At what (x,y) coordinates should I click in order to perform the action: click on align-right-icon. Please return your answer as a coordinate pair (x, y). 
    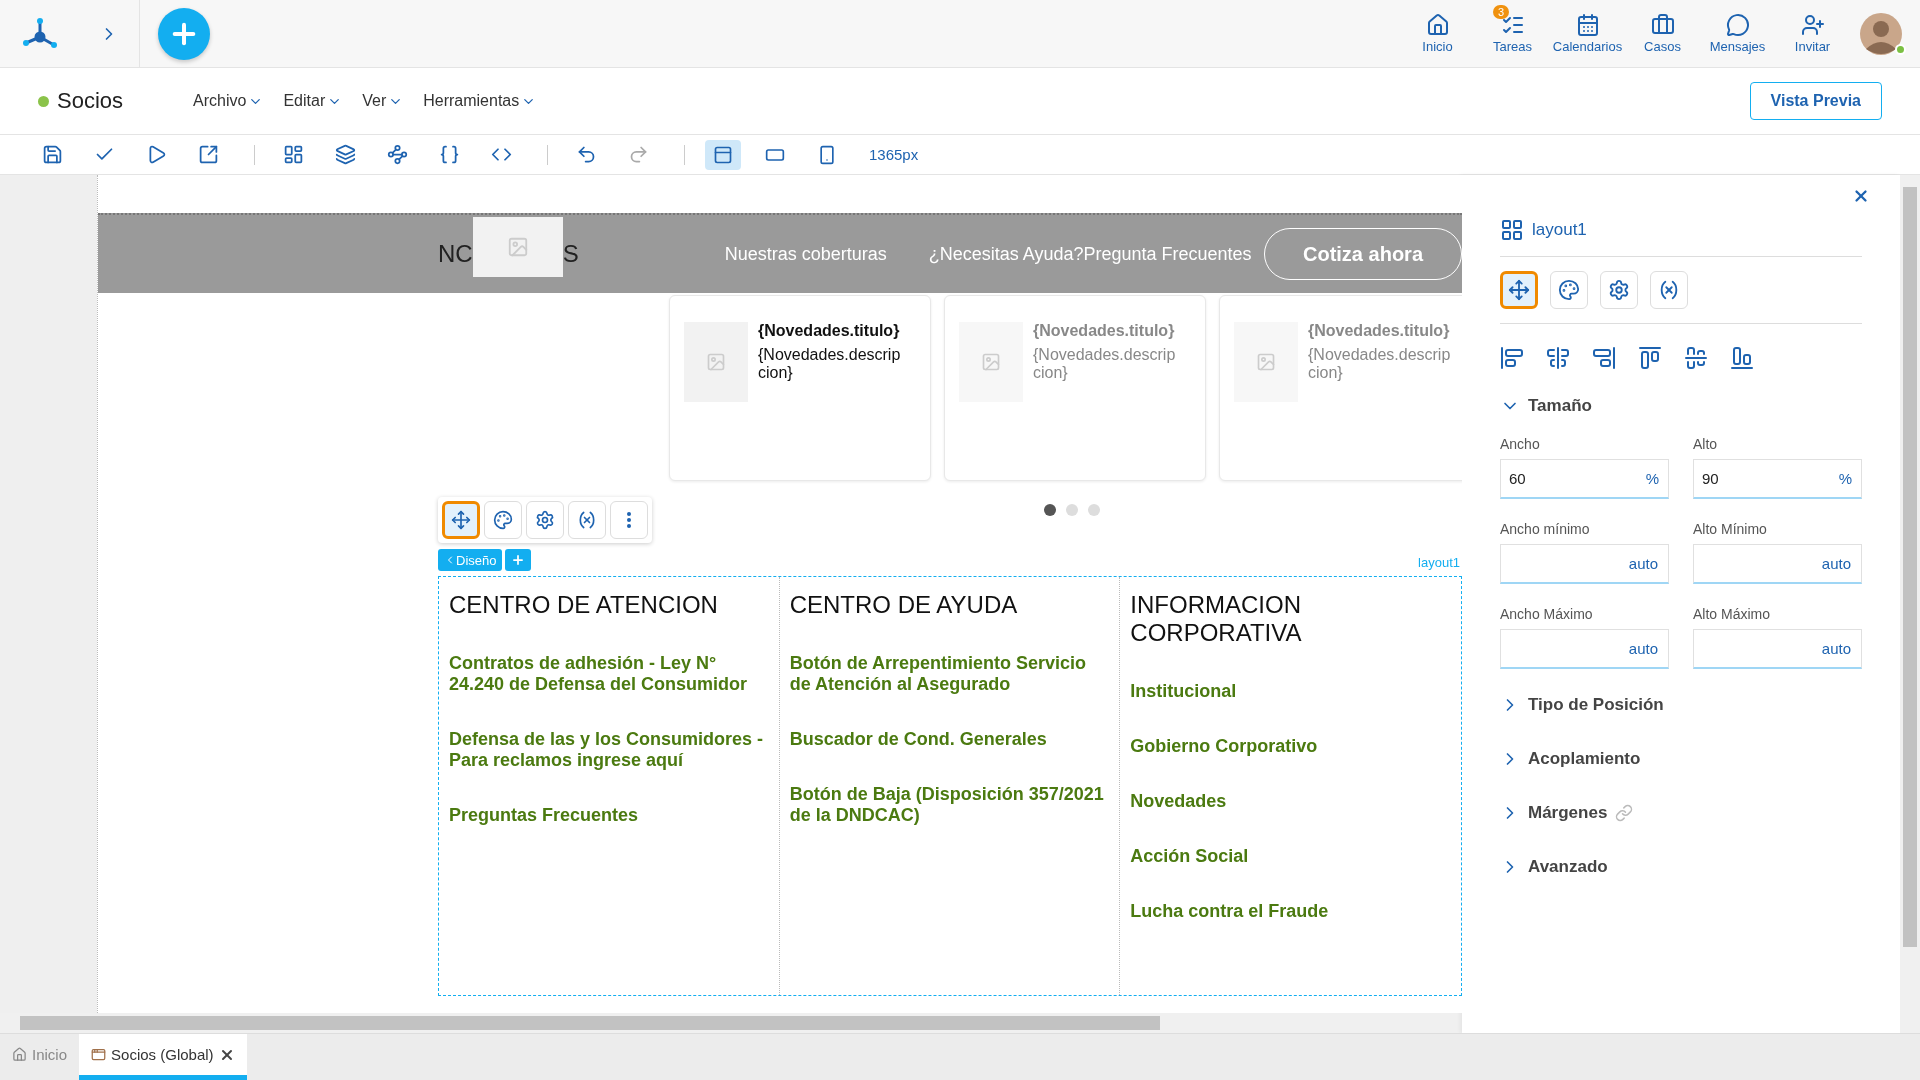
    Looking at the image, I should click on (1604, 358).